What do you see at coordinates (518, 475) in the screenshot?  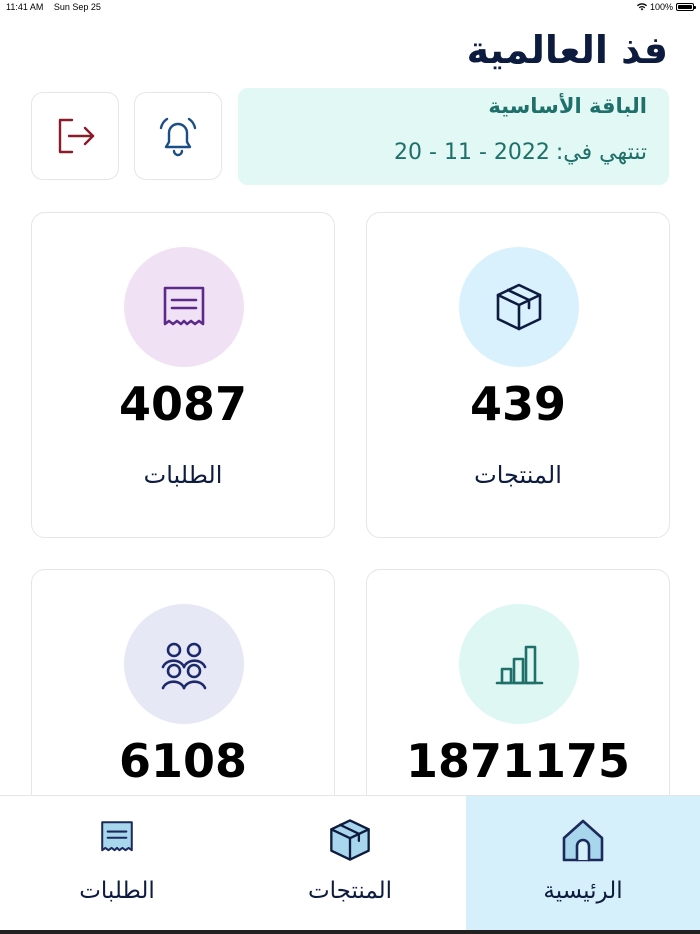 I see `products-label: المنتجات` at bounding box center [518, 475].